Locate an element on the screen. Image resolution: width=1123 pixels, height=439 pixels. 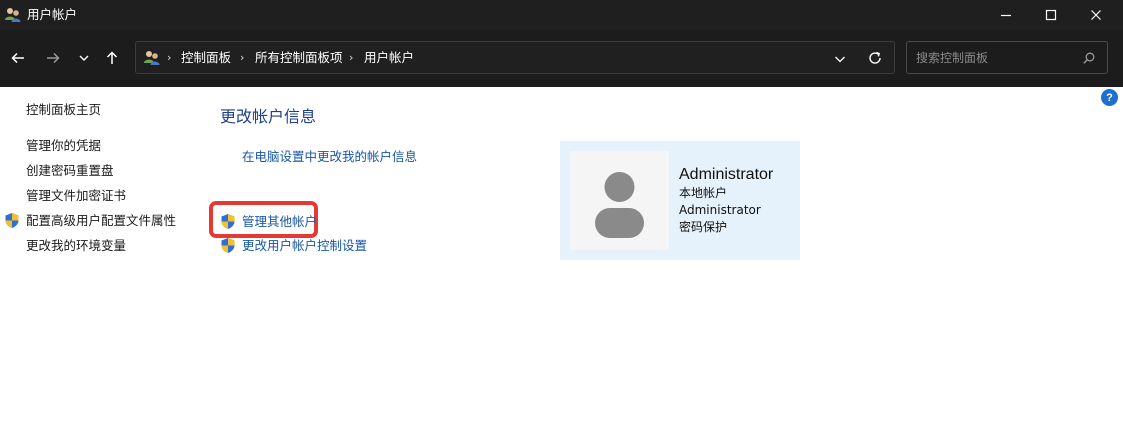
search-placeholder: 搜索控制面板 is located at coordinates (952, 58).